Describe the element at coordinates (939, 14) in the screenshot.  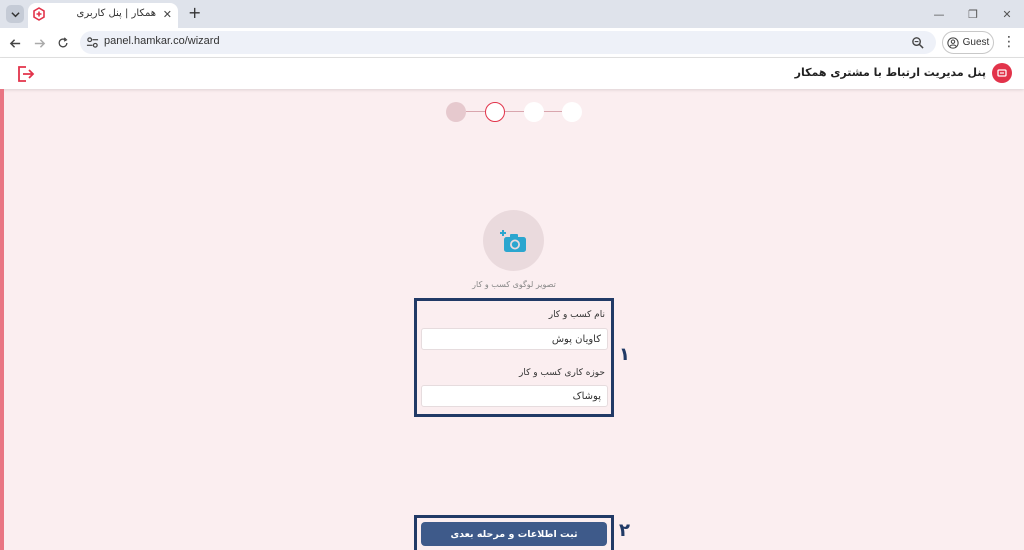
I see `minimize-button: —` at that location.